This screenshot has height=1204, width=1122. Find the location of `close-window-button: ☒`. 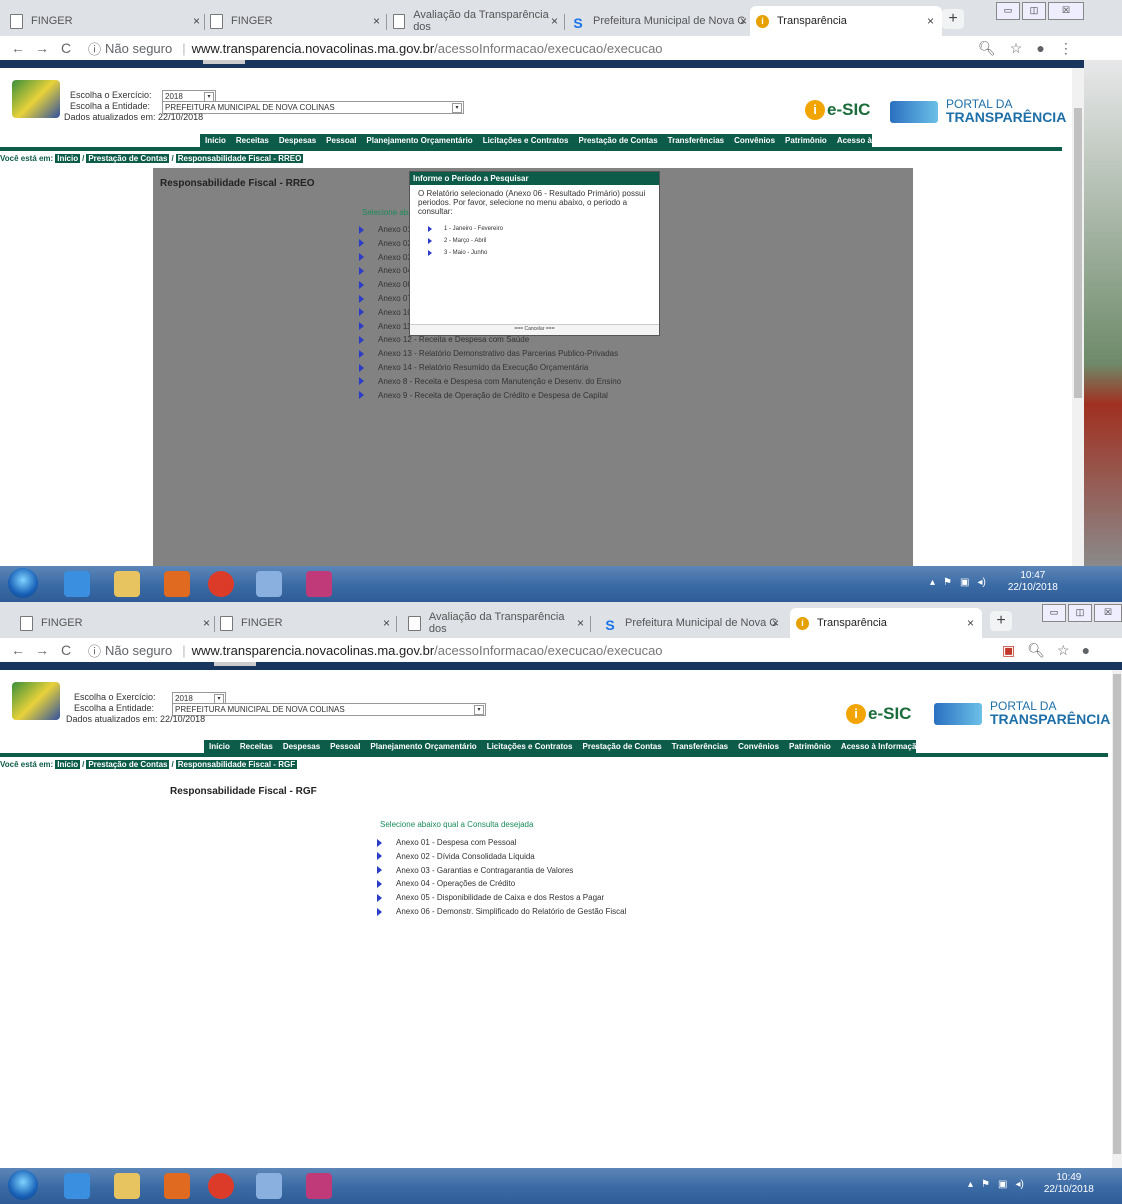

close-window-button: ☒ is located at coordinates (1066, 11).